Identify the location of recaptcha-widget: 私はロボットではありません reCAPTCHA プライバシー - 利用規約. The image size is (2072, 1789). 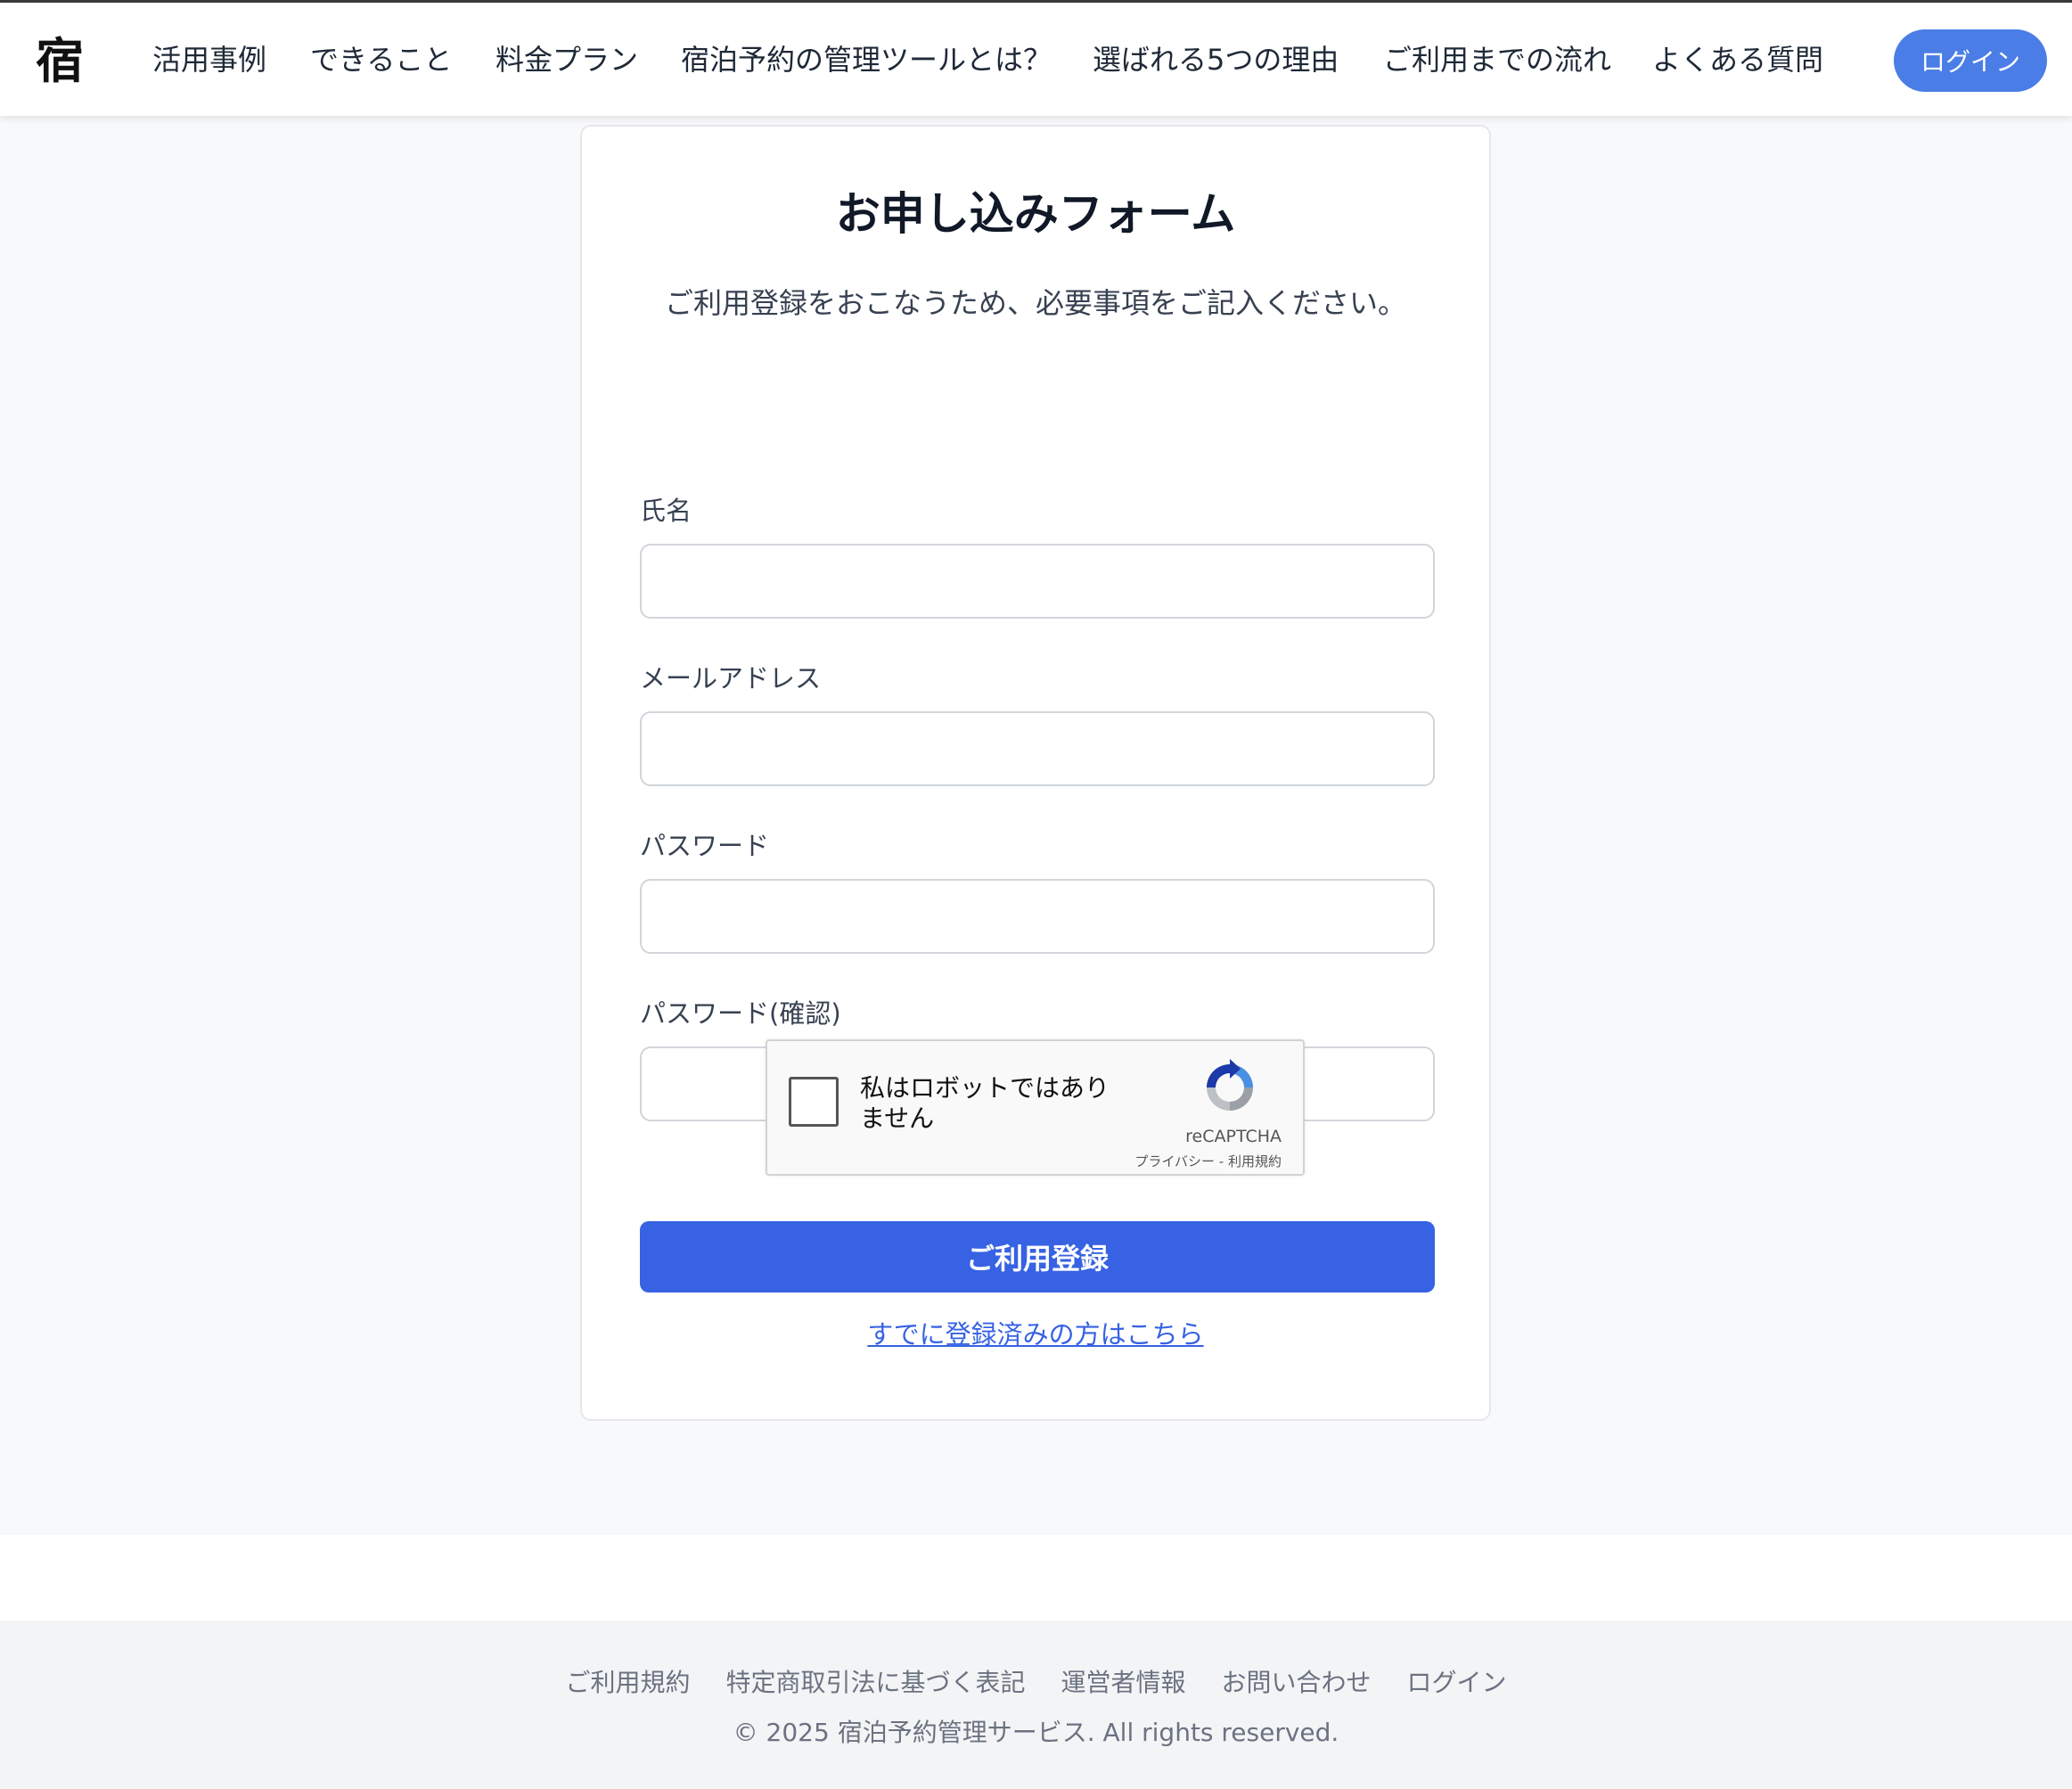
(1035, 1107).